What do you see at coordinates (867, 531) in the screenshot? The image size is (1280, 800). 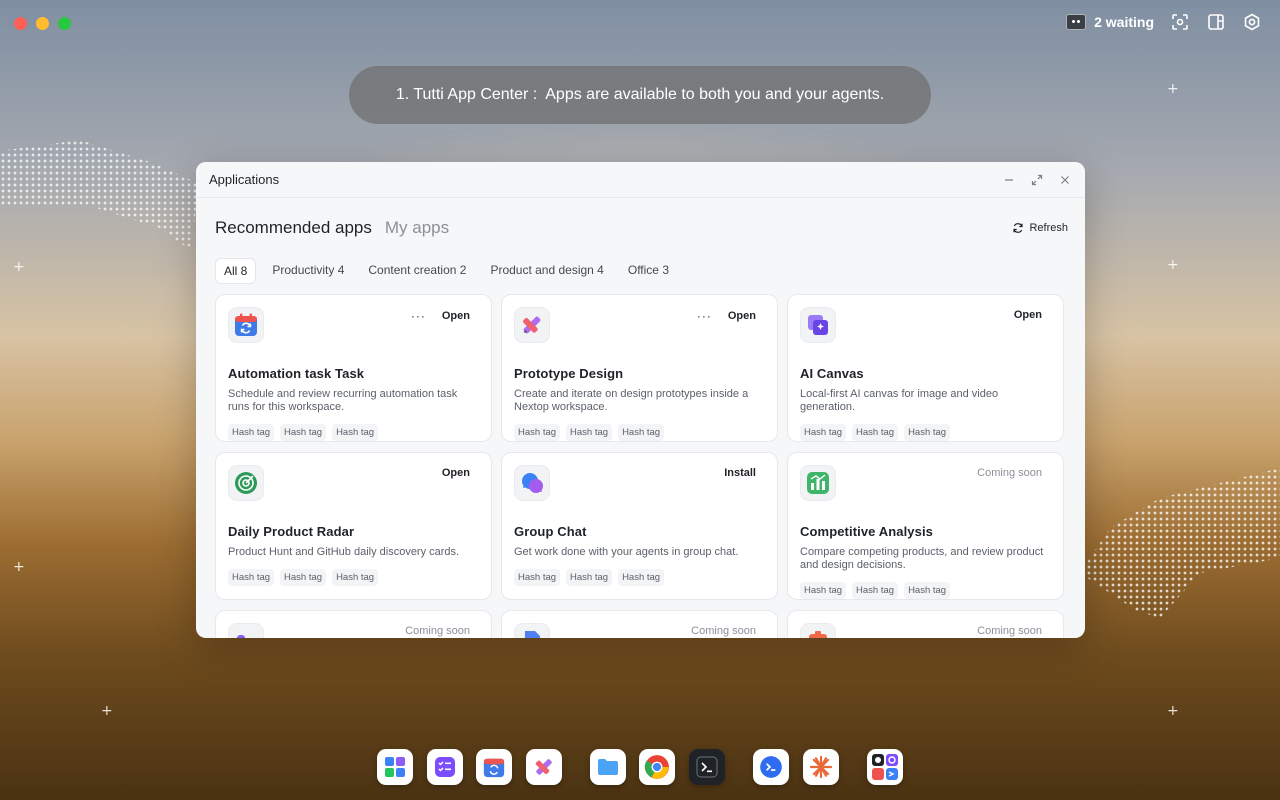 I see `app-name: Competitive Analysis` at bounding box center [867, 531].